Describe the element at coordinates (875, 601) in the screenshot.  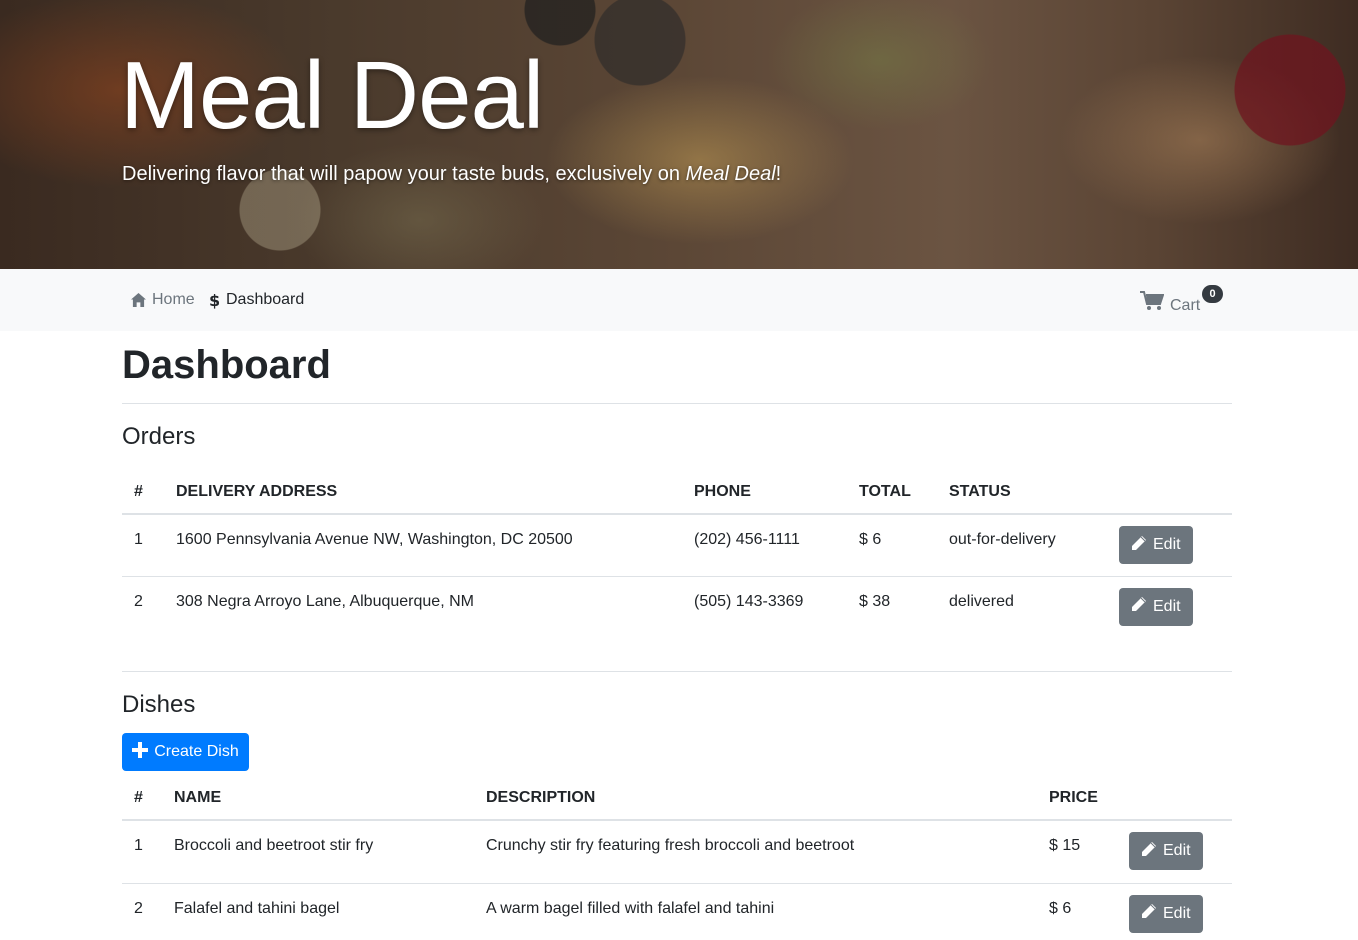
I see `order-total: $ 38` at that location.